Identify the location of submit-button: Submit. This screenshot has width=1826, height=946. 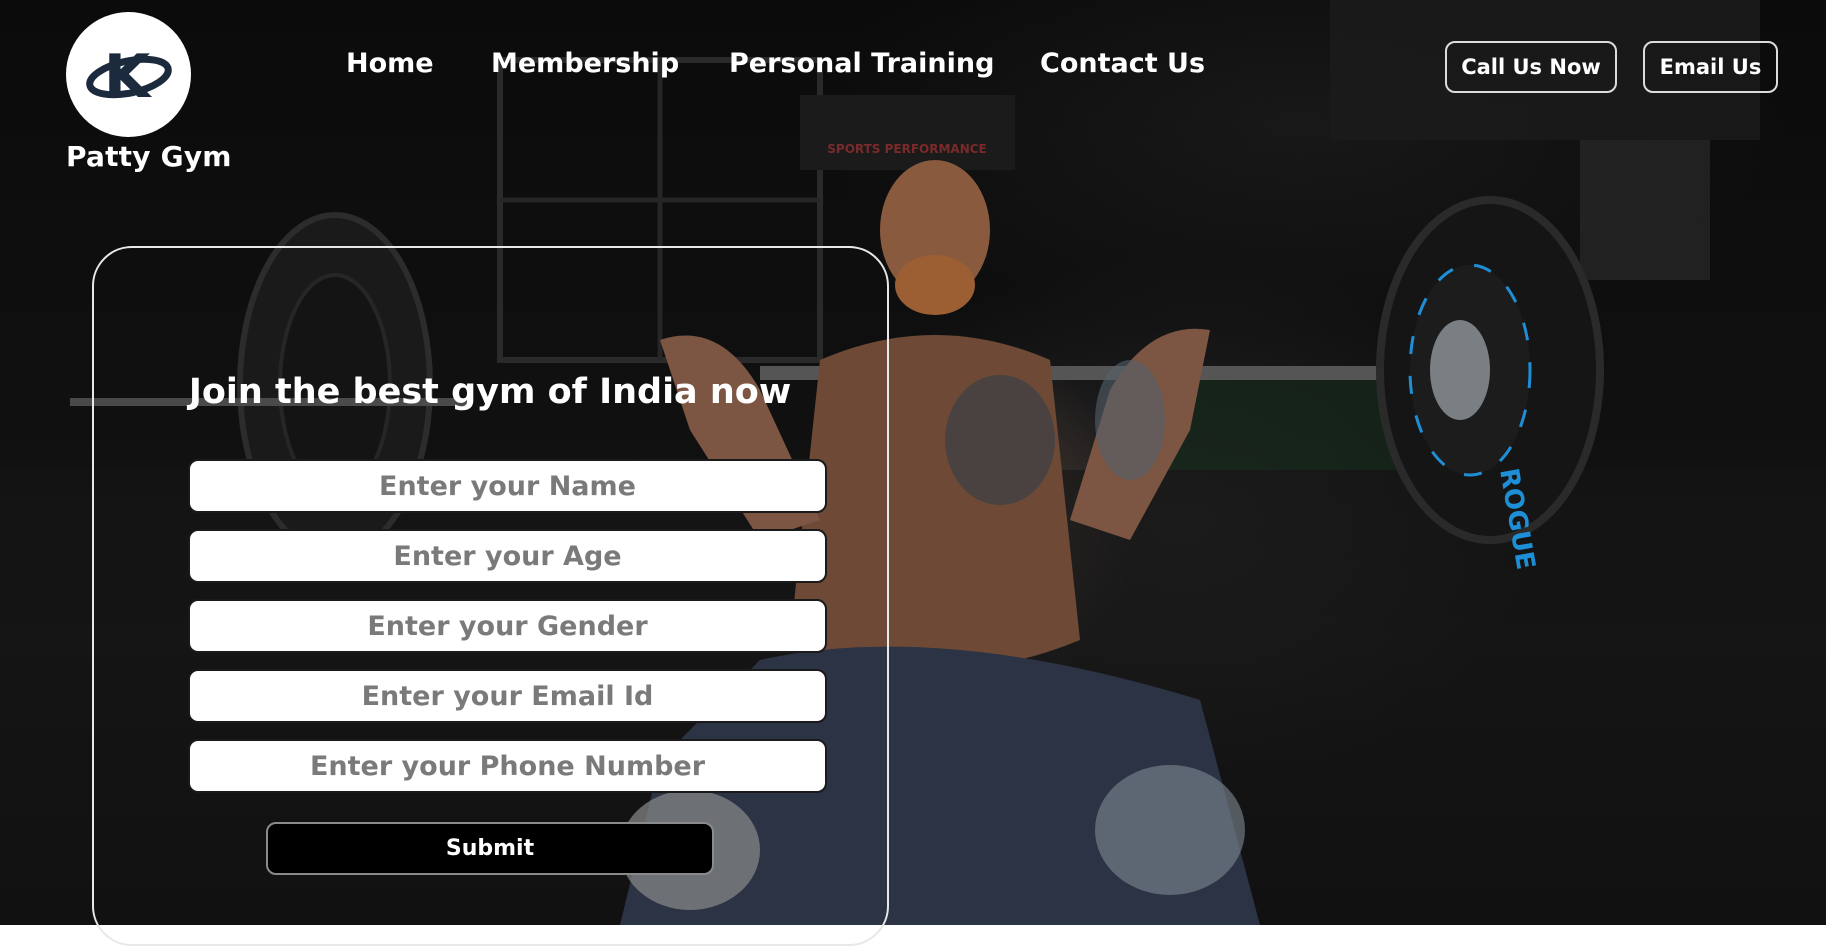
(490, 848).